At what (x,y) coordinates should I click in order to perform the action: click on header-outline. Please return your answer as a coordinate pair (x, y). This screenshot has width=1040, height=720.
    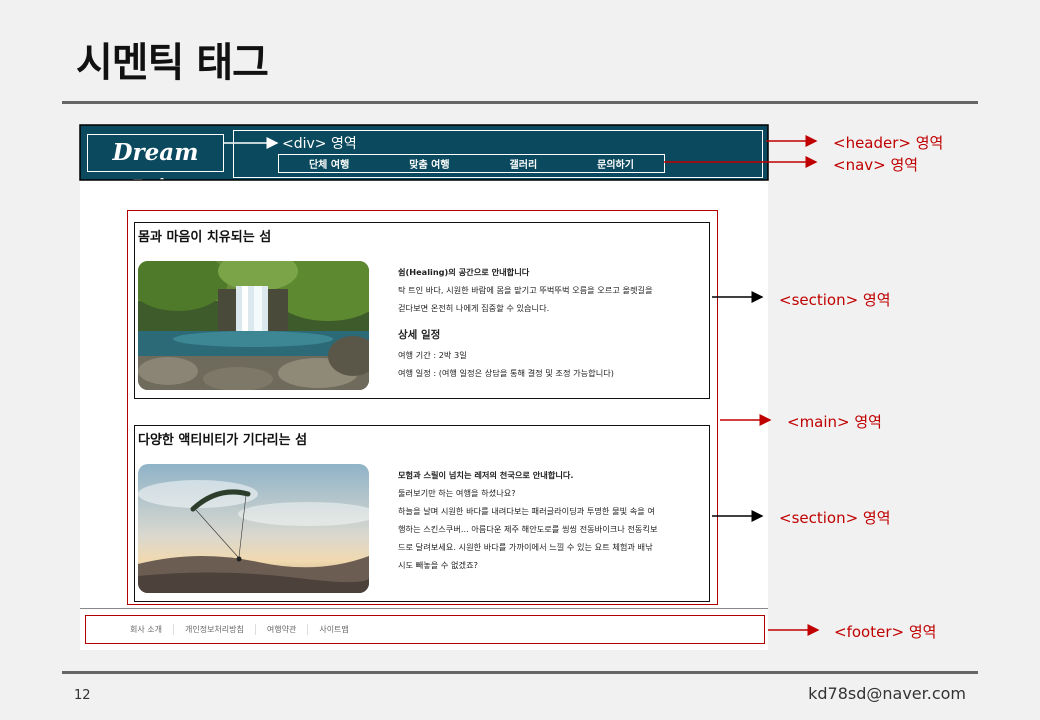
    Looking at the image, I should click on (424, 152).